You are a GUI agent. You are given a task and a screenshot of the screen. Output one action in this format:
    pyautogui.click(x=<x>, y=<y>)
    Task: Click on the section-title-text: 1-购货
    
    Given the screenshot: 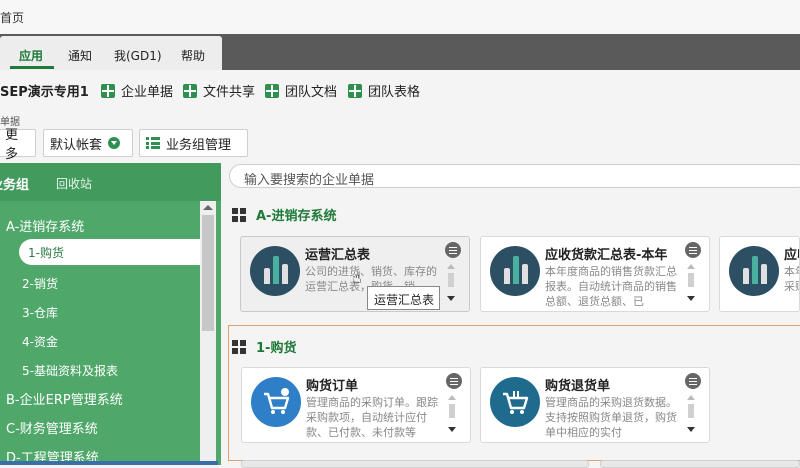 What is the action you would take?
    pyautogui.click(x=276, y=348)
    